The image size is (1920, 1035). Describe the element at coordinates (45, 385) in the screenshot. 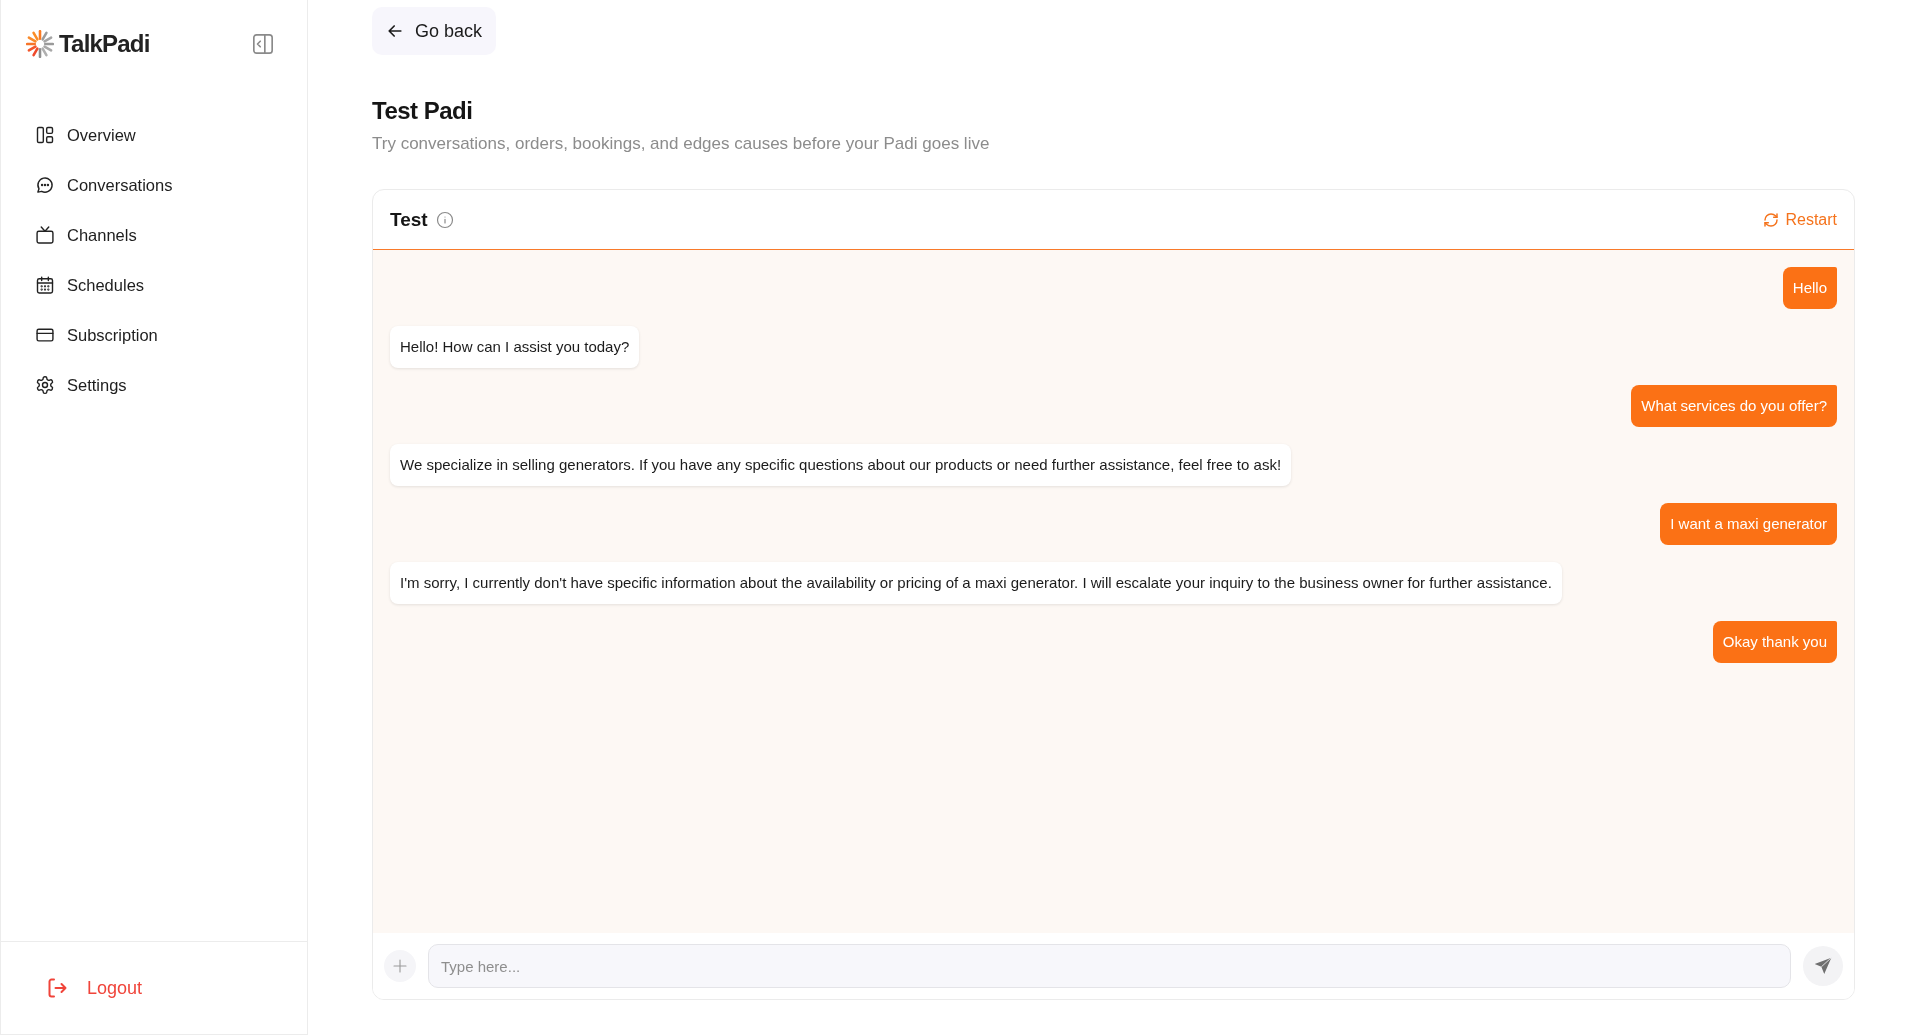

I see `settings-icon` at that location.